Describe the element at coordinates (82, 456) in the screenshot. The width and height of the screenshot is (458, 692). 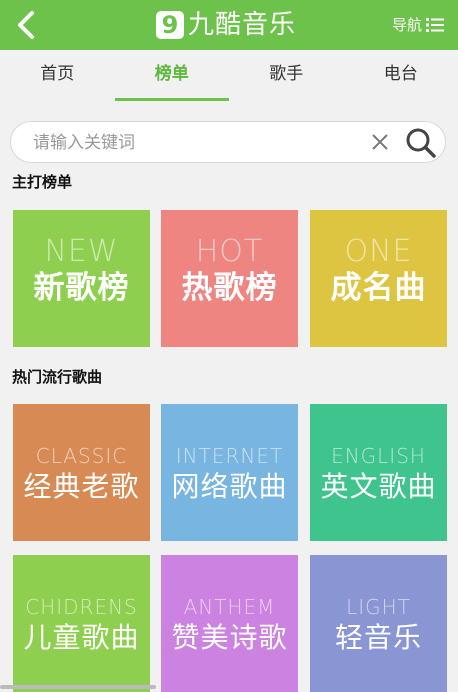
I see `tile-en-label: CLASSIC` at that location.